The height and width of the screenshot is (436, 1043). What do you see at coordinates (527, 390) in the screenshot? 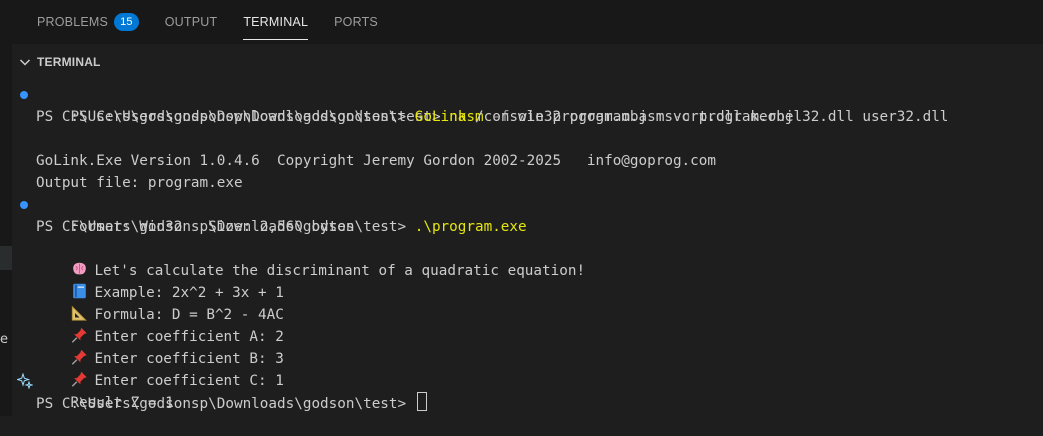
I see `terminal-line: Result Z = 1` at bounding box center [527, 390].